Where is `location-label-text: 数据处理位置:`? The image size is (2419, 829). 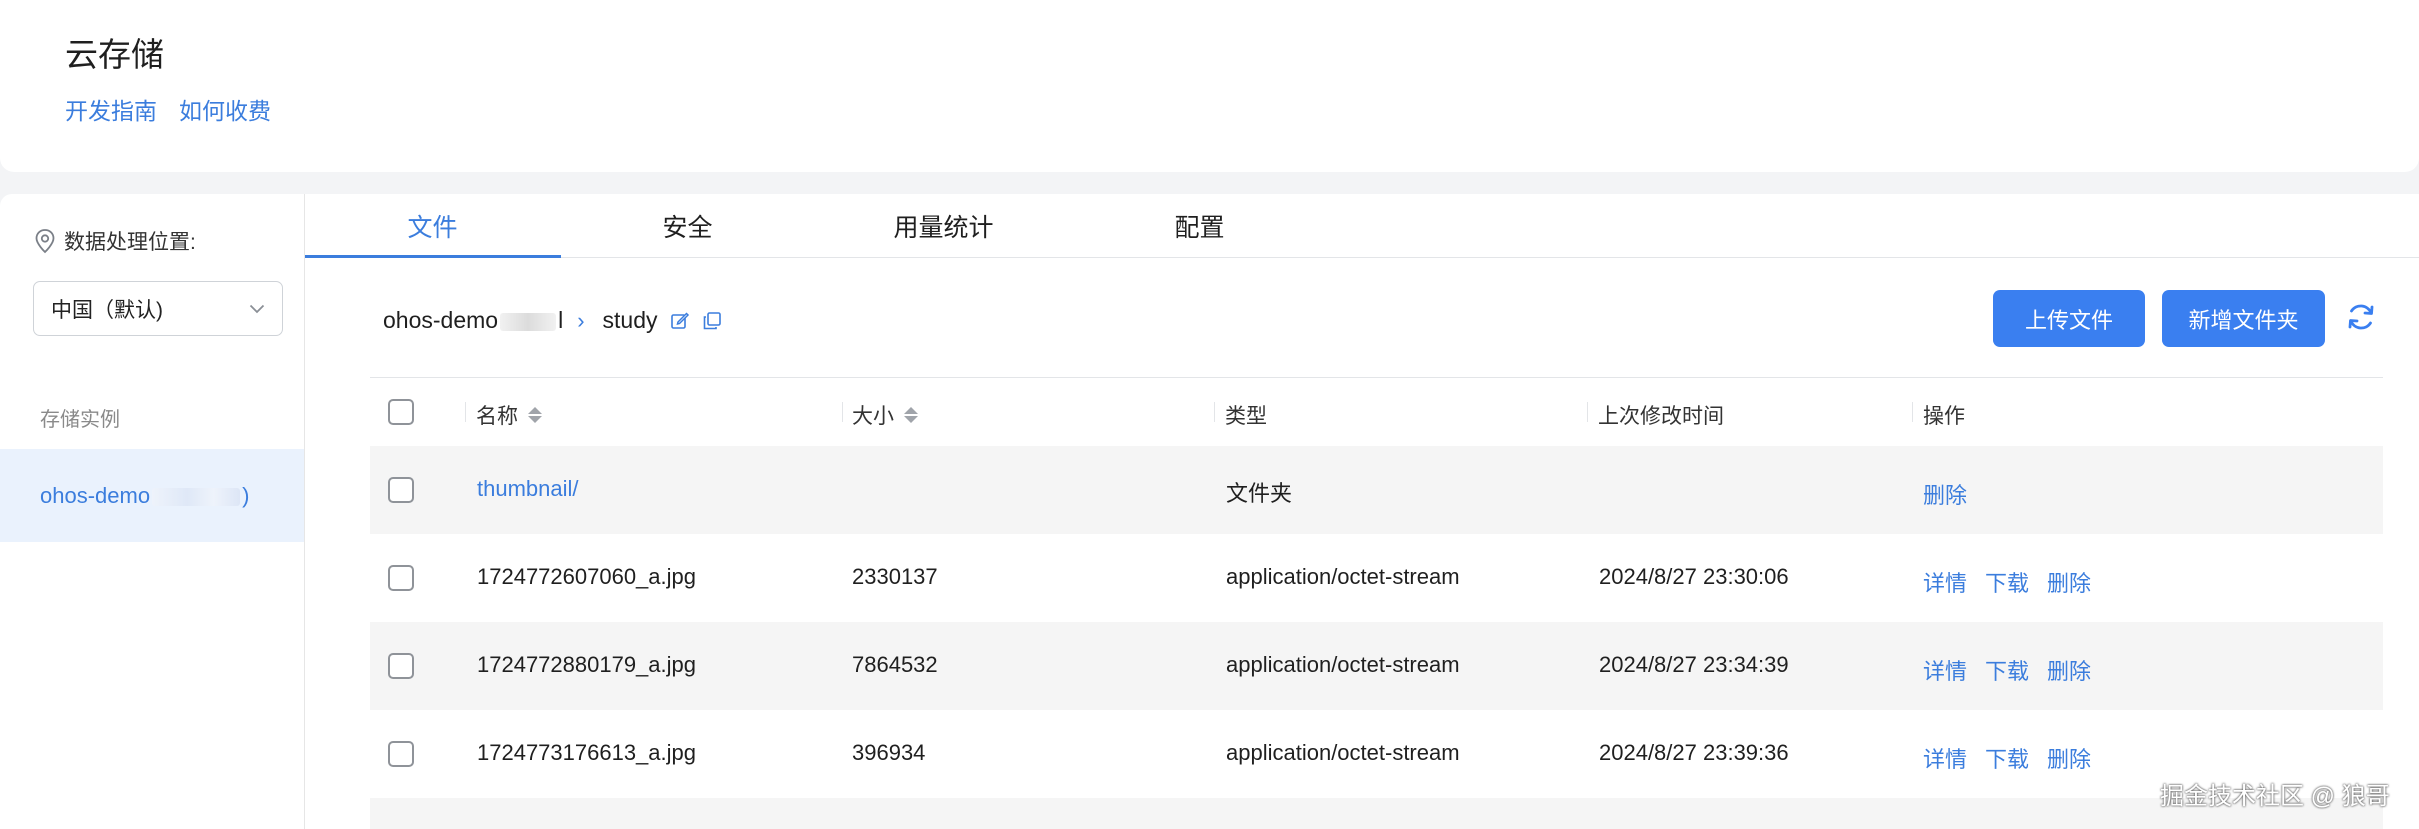
location-label-text: 数据处理位置: is located at coordinates (130, 242).